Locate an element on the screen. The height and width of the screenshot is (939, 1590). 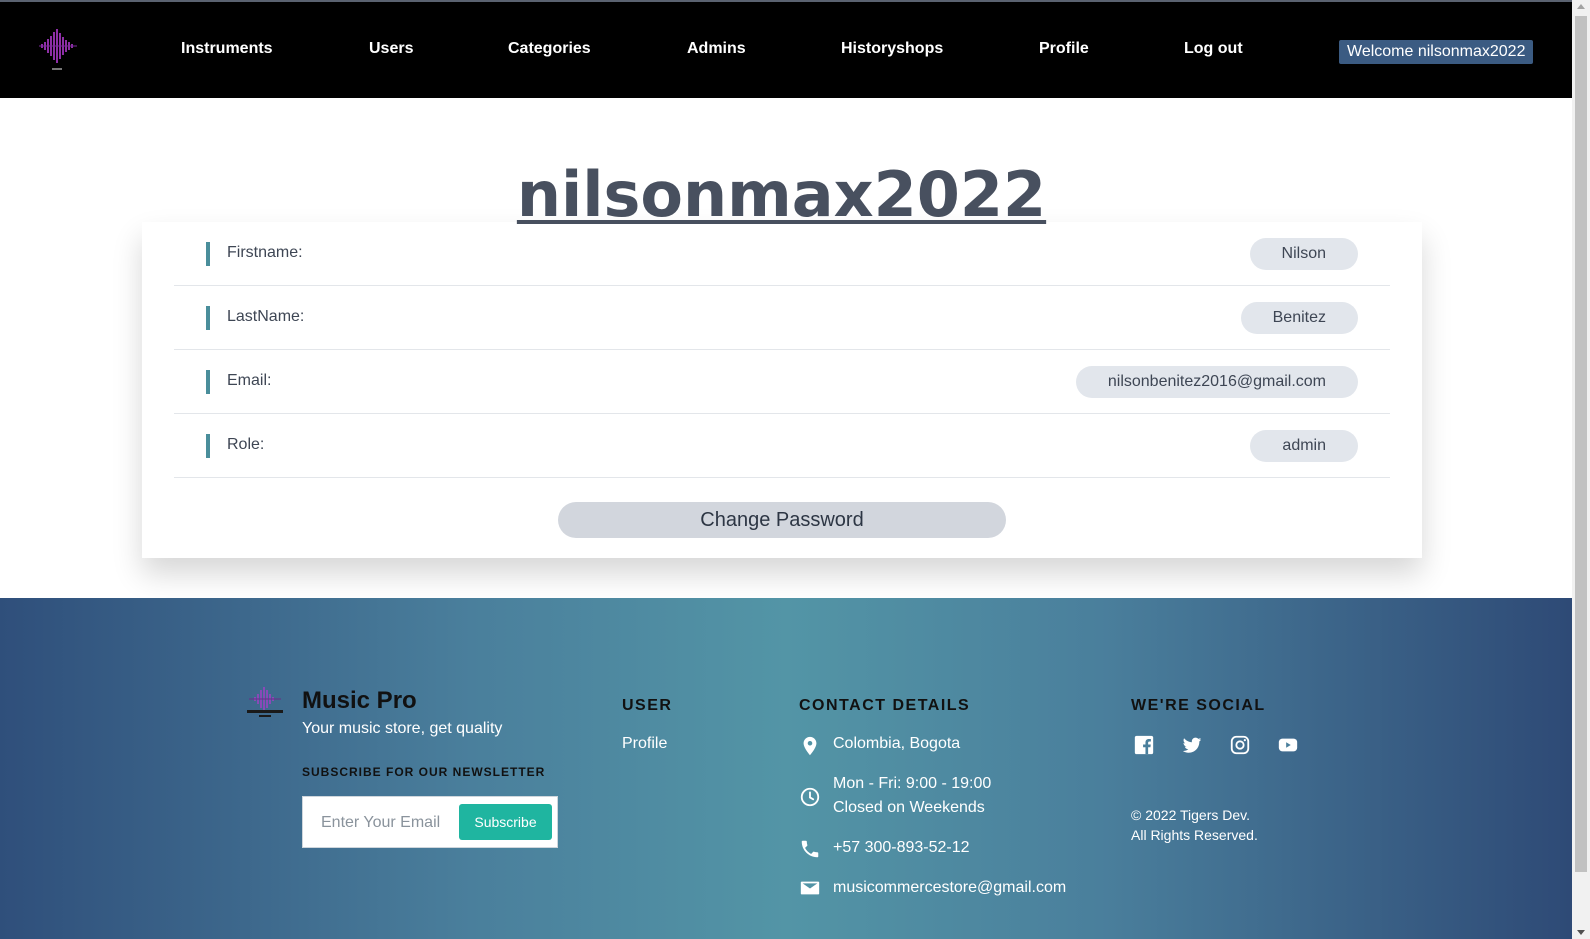
contact-location: Colombia, Bogota is located at coordinates (897, 743).